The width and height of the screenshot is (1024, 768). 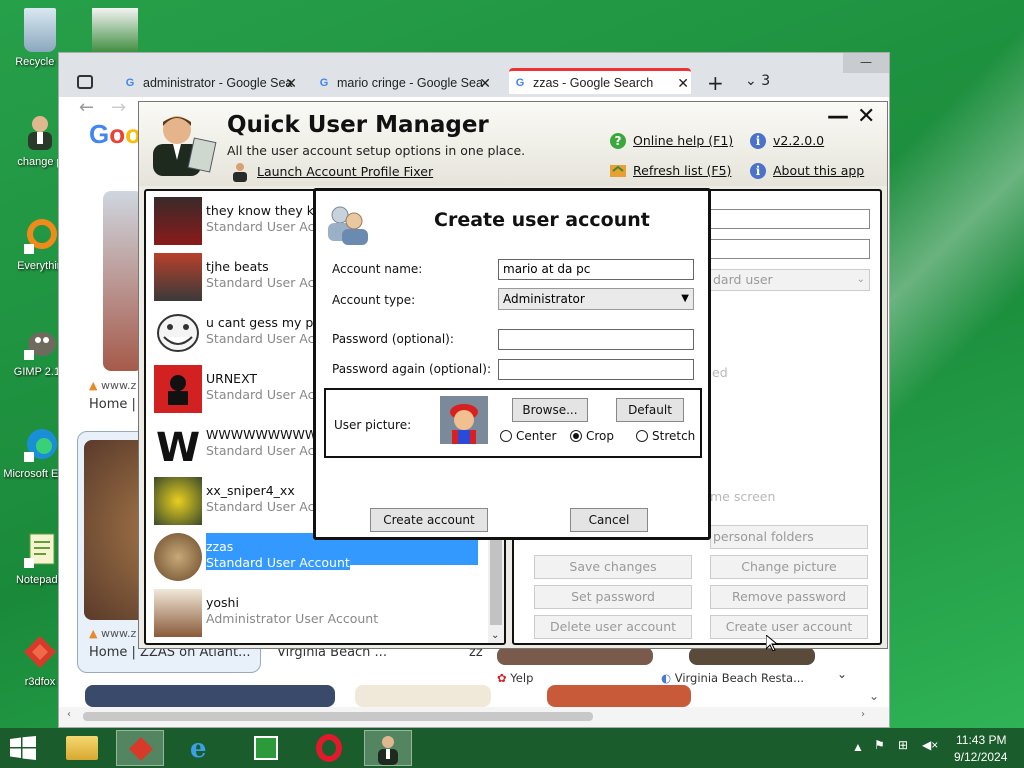 I want to click on info-icon: i, so click(x=758, y=171).